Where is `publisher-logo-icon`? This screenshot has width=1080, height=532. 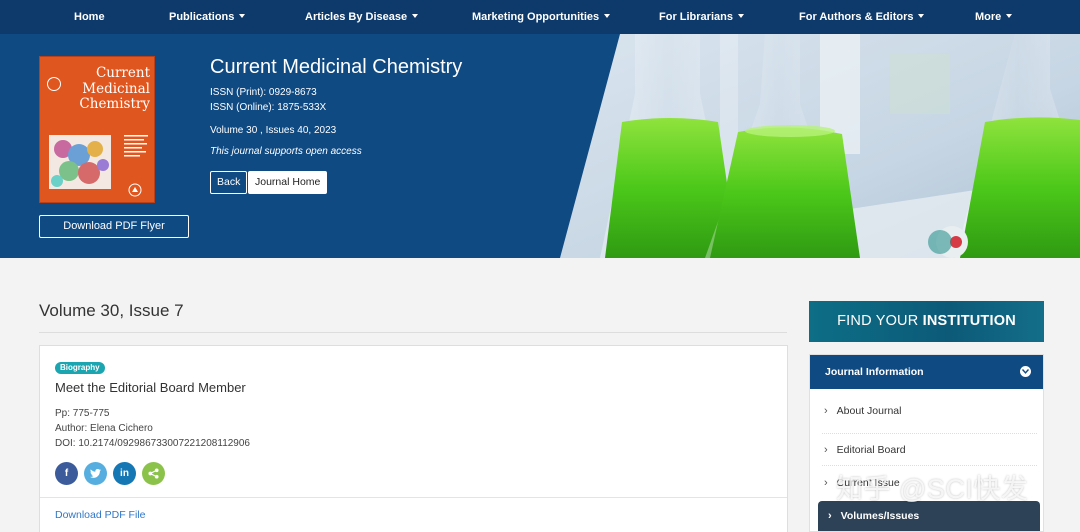 publisher-logo-icon is located at coordinates (135, 190).